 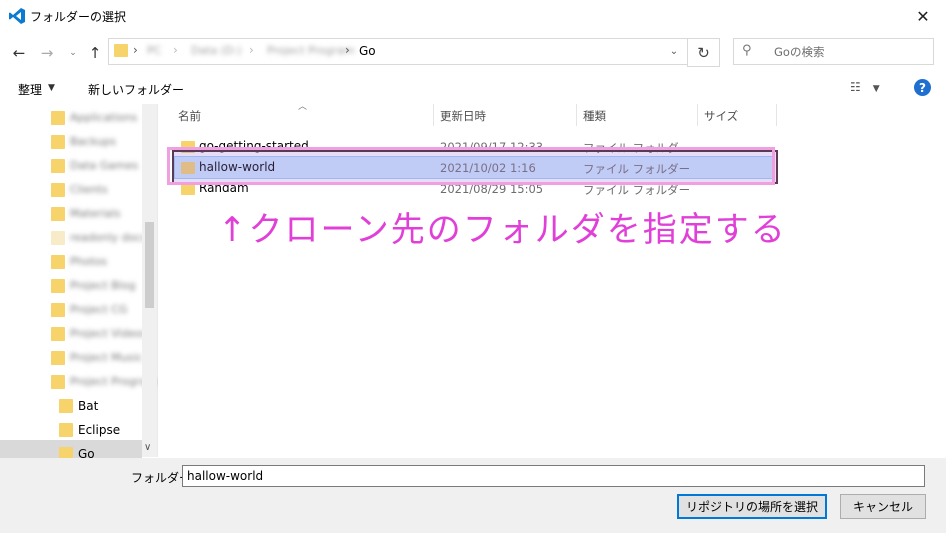 I want to click on sidebar-item: Project CG, so click(x=71, y=310).